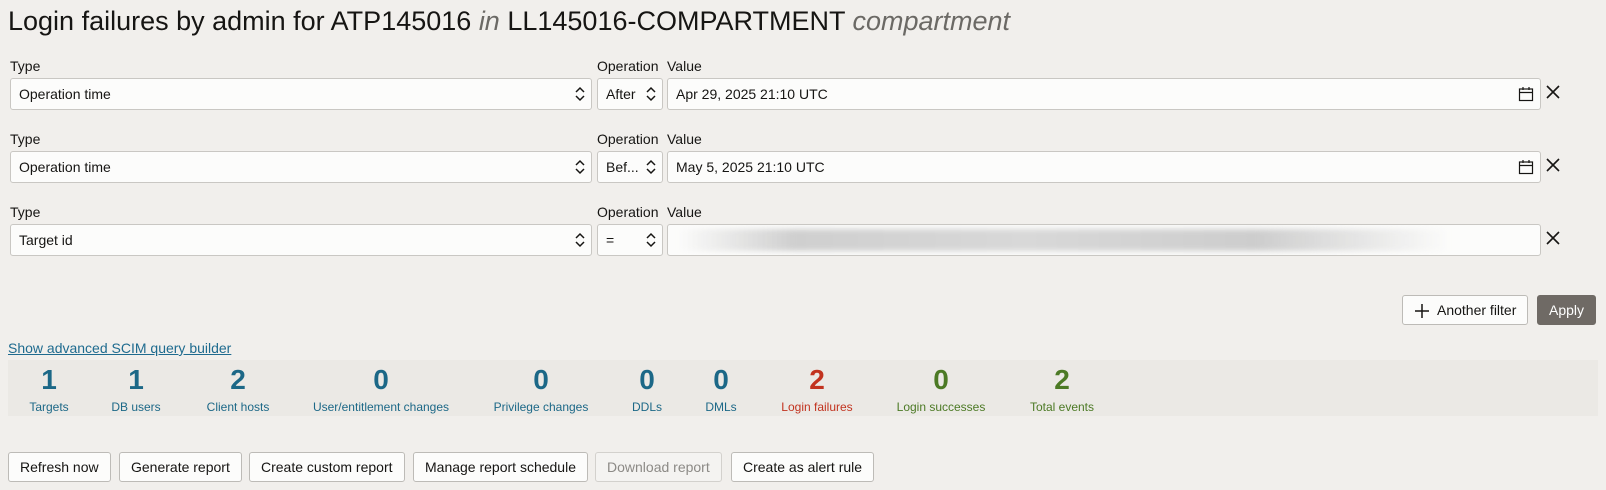 The width and height of the screenshot is (1606, 490). I want to click on value-input: May 5, 2025 21:10 UTC, so click(1104, 167).